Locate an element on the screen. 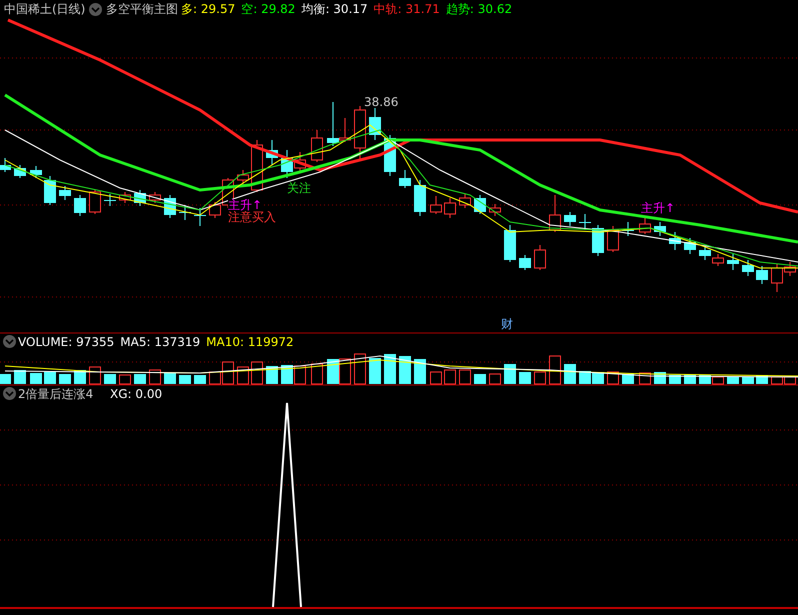 The height and width of the screenshot is (615, 798). indicator-value: XG: 0.00 is located at coordinates (136, 394).